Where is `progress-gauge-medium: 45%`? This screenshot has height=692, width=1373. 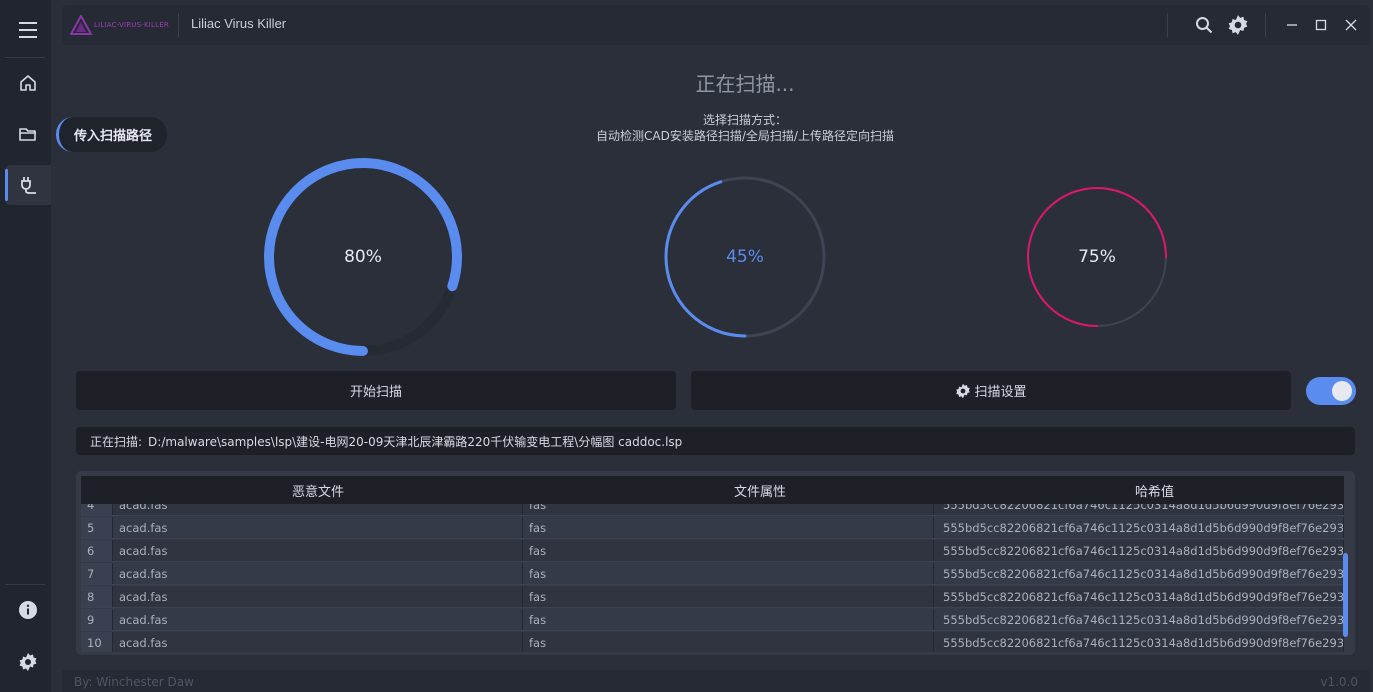 progress-gauge-medium: 45% is located at coordinates (745, 257).